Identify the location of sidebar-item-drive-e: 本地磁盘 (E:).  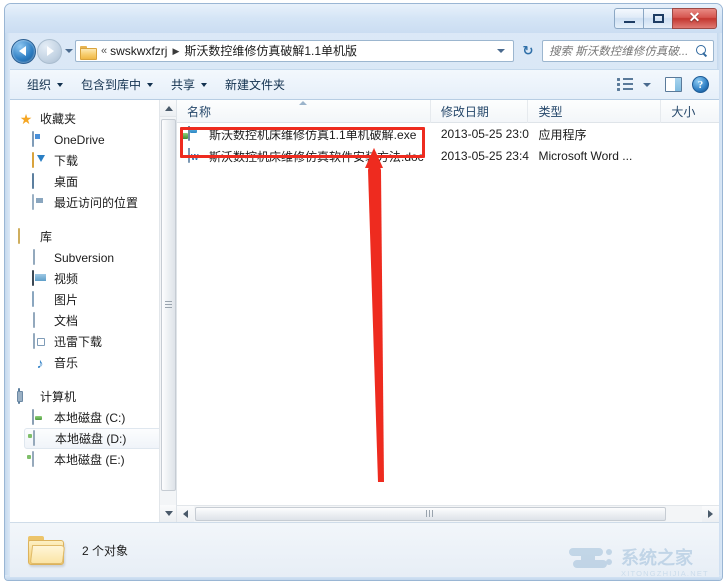
(93, 459).